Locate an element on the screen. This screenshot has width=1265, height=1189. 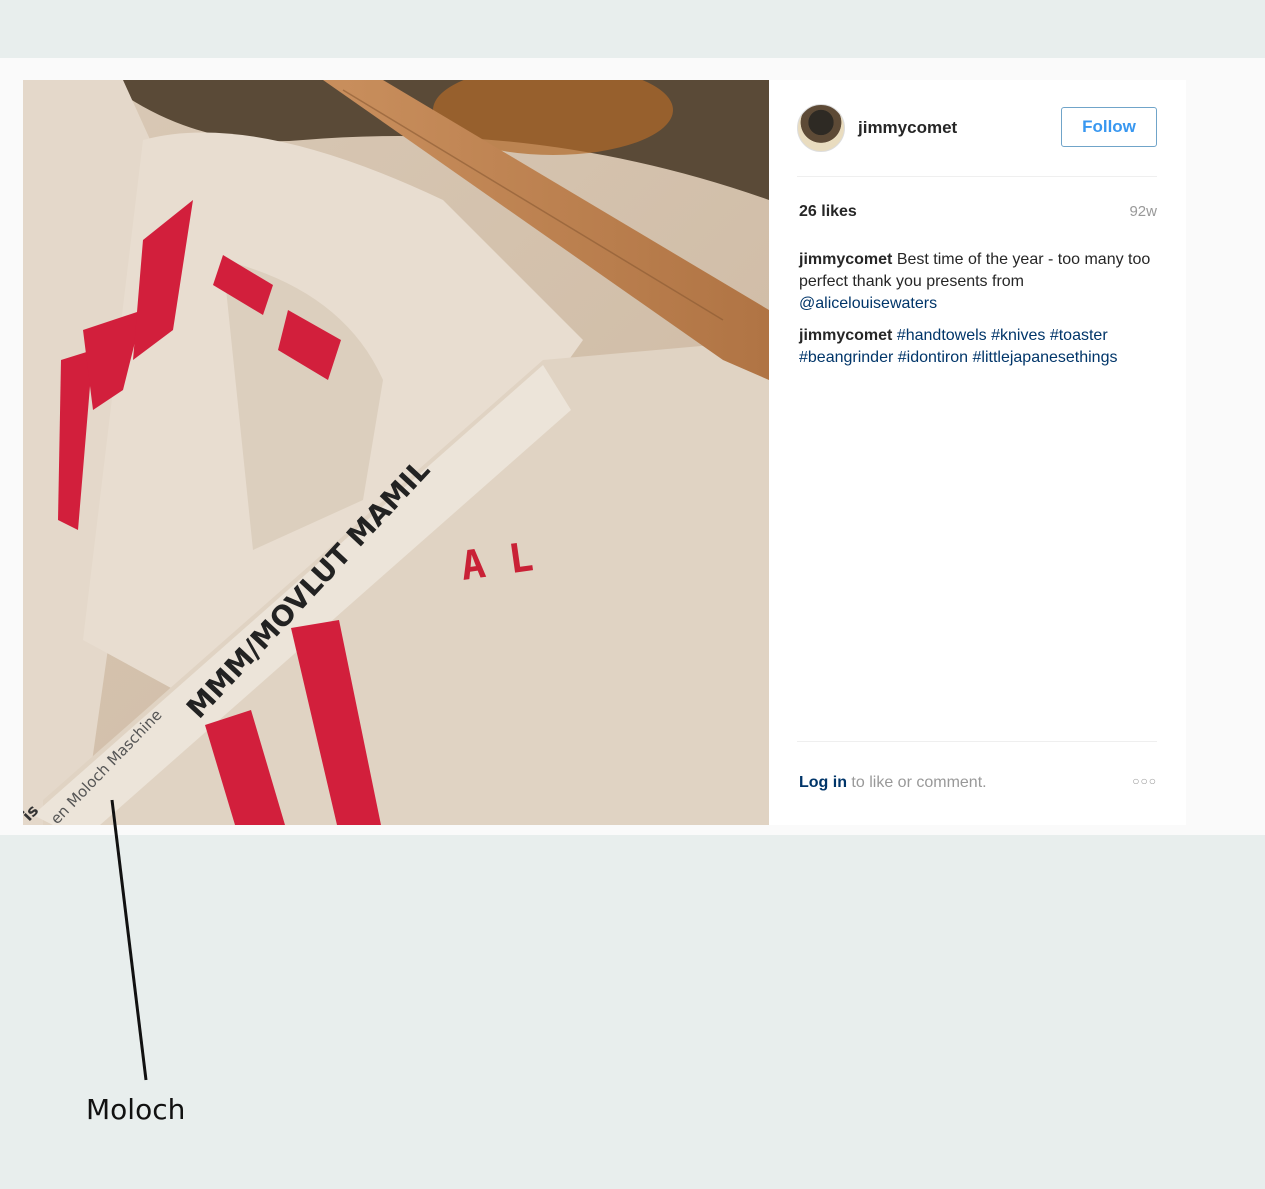
hashtag-link: #littlejapanesethings is located at coordinates (1044, 357).